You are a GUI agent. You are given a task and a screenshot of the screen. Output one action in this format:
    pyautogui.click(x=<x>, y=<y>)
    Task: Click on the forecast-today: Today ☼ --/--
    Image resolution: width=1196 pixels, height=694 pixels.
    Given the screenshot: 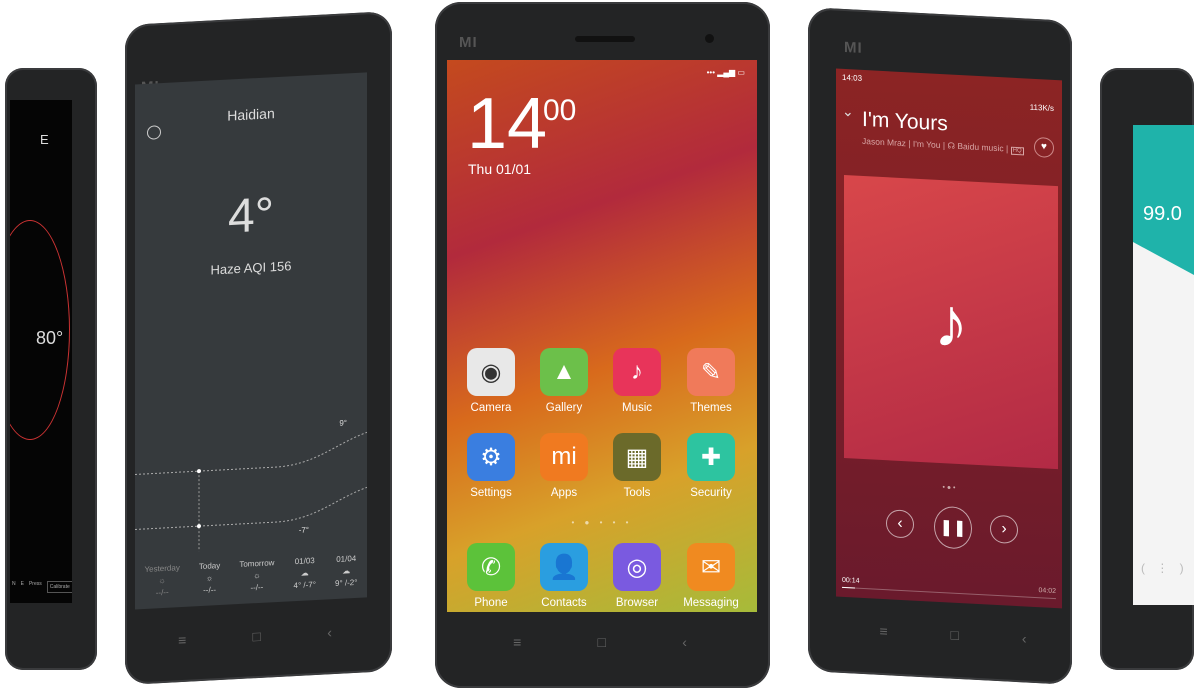 What is the action you would take?
    pyautogui.click(x=209, y=578)
    